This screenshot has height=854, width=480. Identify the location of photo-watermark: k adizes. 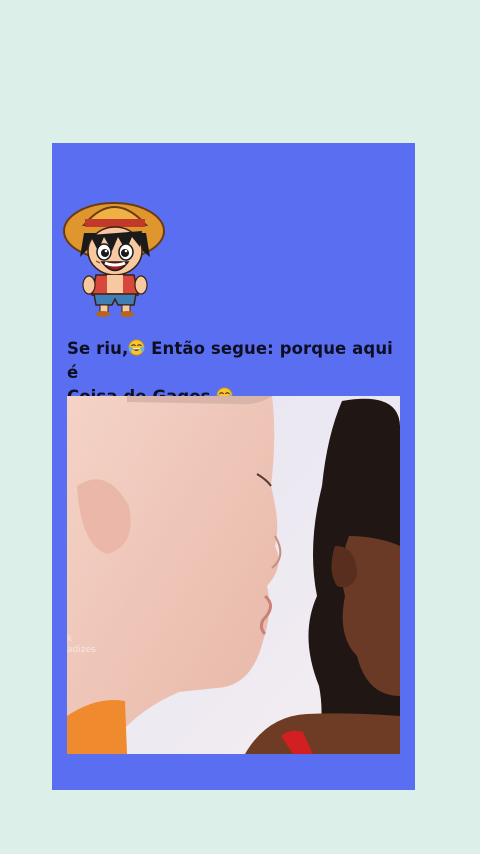
(81, 644).